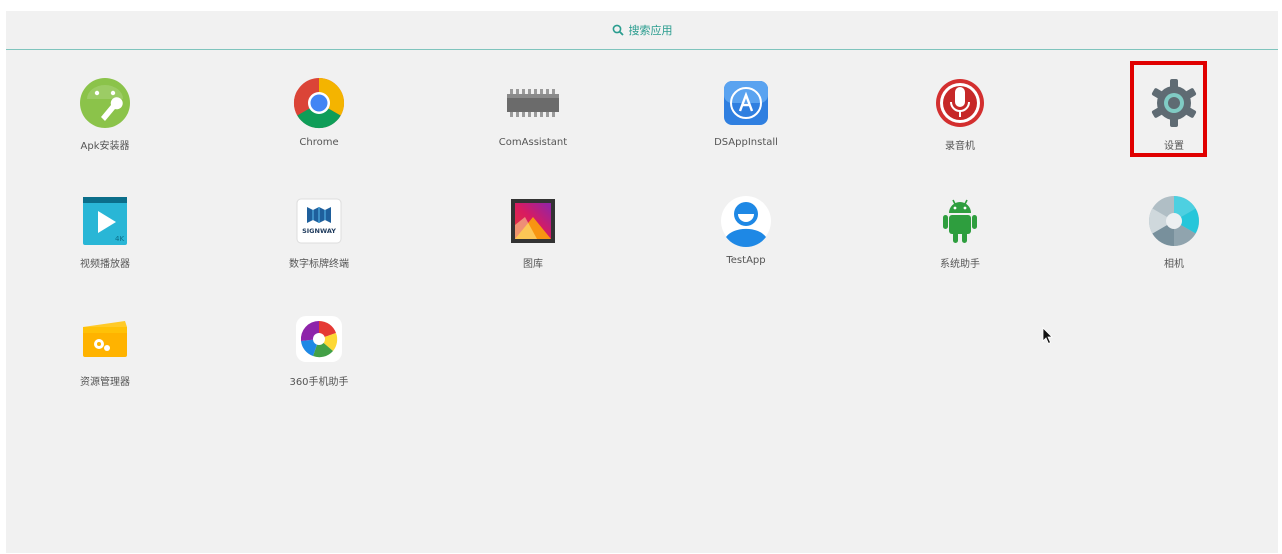 Image resolution: width=1282 pixels, height=554 pixels. I want to click on app-digital-signage: SIGNWAY 数字标牌终端, so click(319, 238).